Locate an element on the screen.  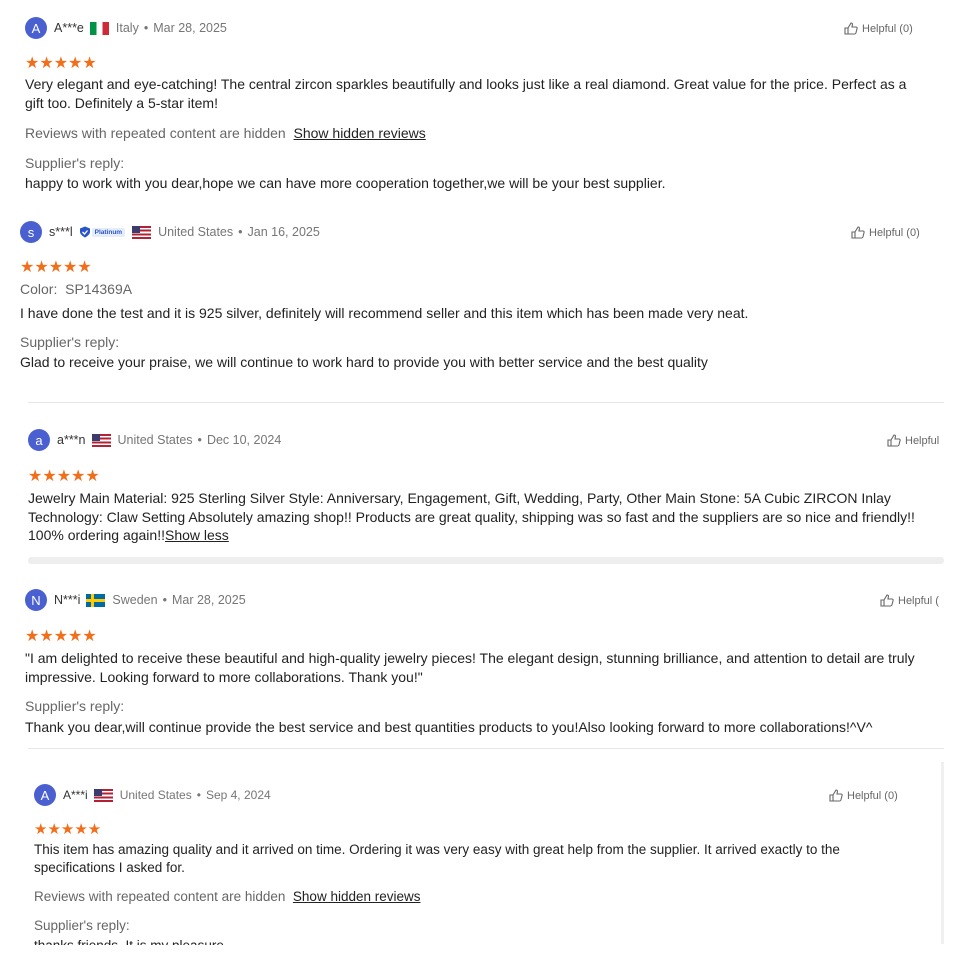
review-meta: United States • Jan 16, 2025 is located at coordinates (239, 232).